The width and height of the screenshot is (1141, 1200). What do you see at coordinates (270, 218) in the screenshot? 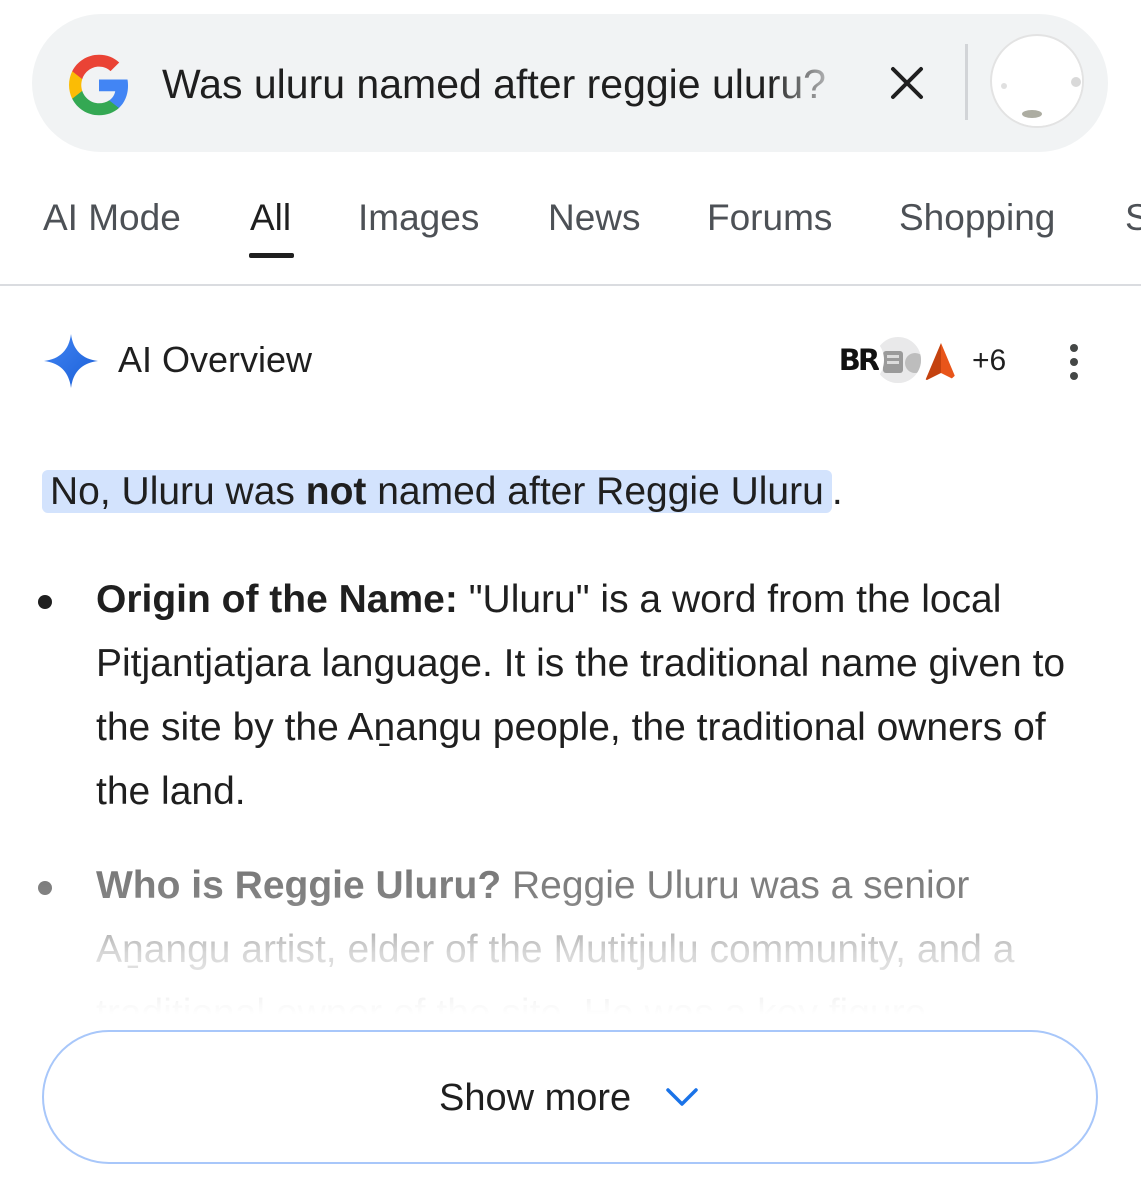
I see `tab-all: All` at bounding box center [270, 218].